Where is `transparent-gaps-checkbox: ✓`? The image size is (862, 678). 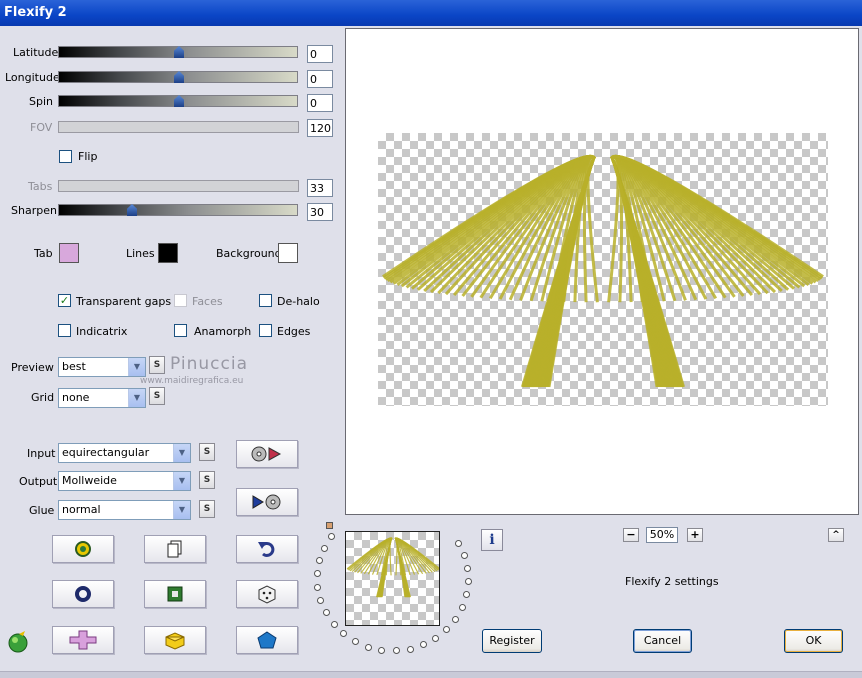
transparent-gaps-checkbox: ✓ is located at coordinates (64, 300).